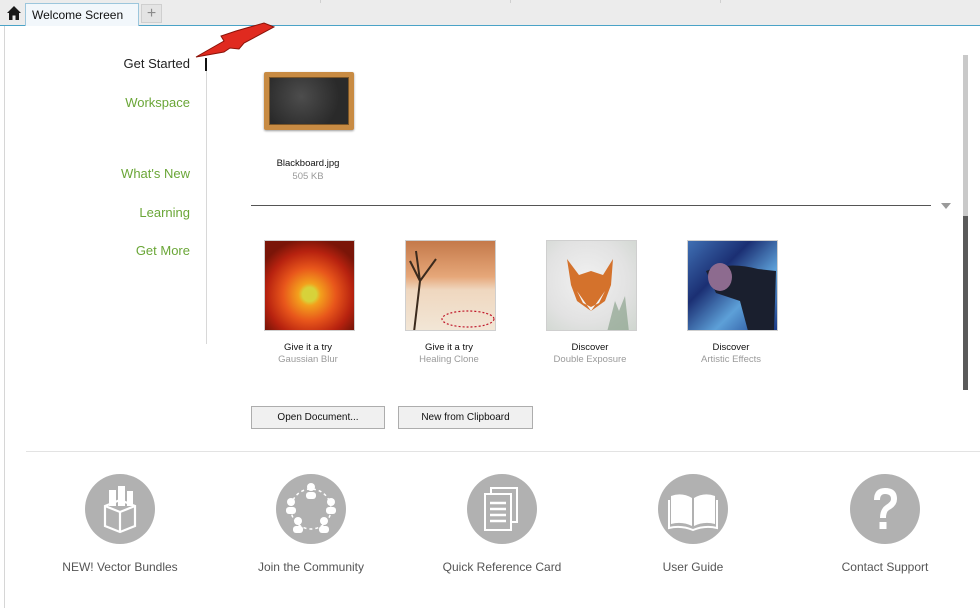 The height and width of the screenshot is (608, 980). What do you see at coordinates (120, 567) in the screenshot?
I see `vector-bundles-label: NEW! Vector Bundles` at bounding box center [120, 567].